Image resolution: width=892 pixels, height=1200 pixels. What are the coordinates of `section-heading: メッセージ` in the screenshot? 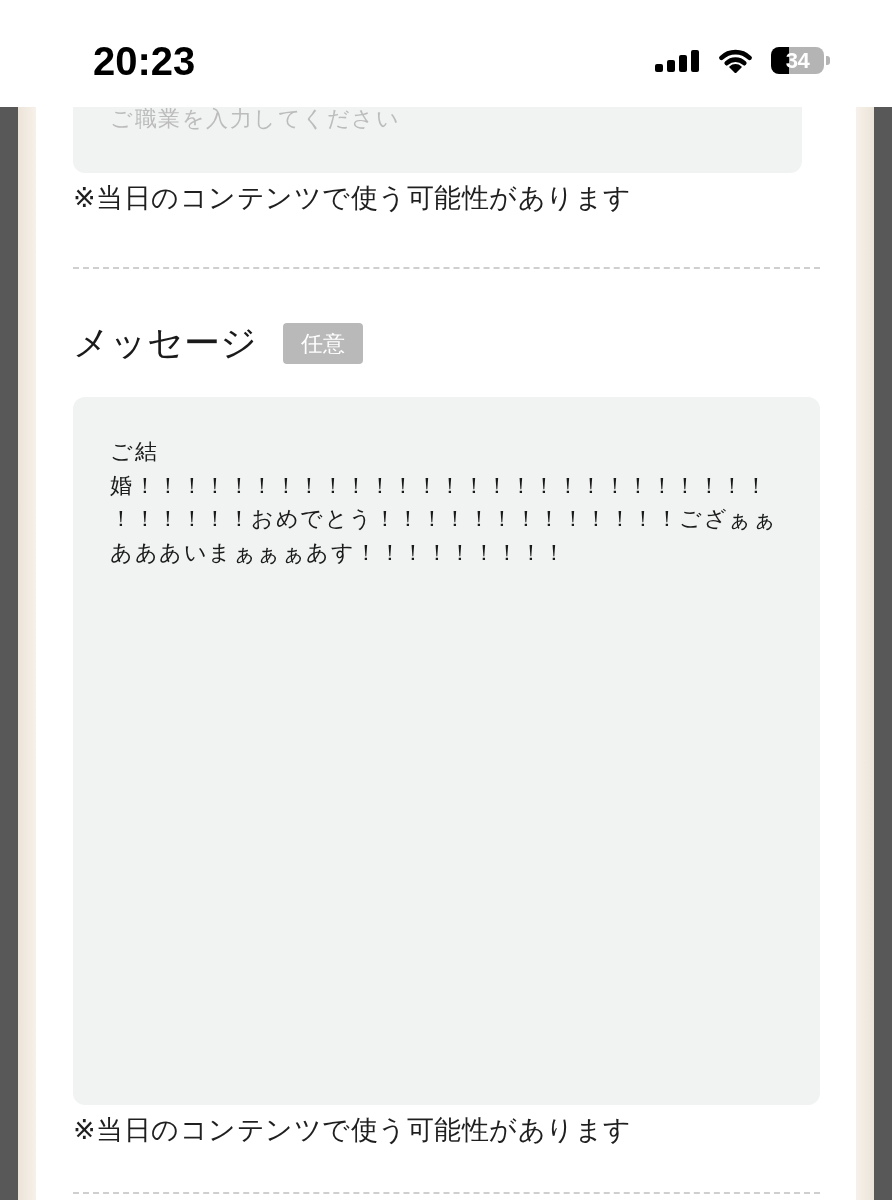 It's located at (165, 343).